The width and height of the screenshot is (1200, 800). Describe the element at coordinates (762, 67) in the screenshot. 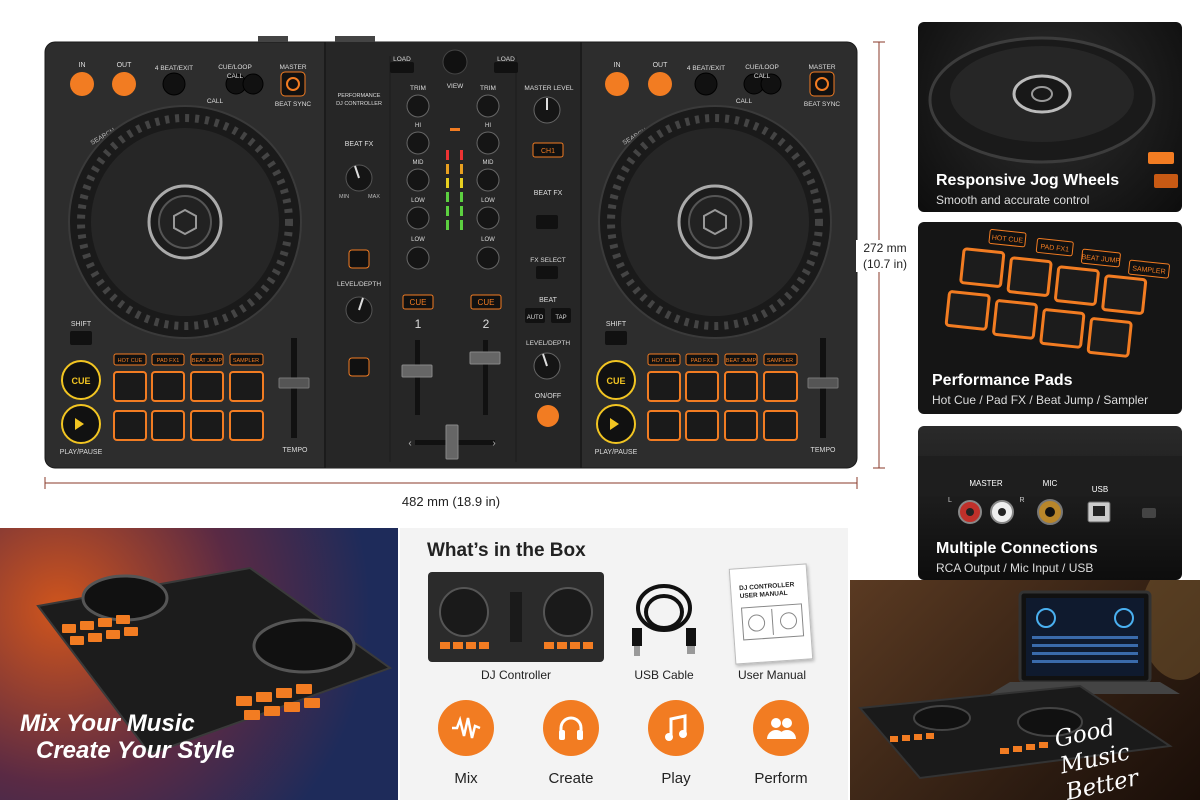

I see `label-cue-loop-b: CUE/LOOP` at that location.